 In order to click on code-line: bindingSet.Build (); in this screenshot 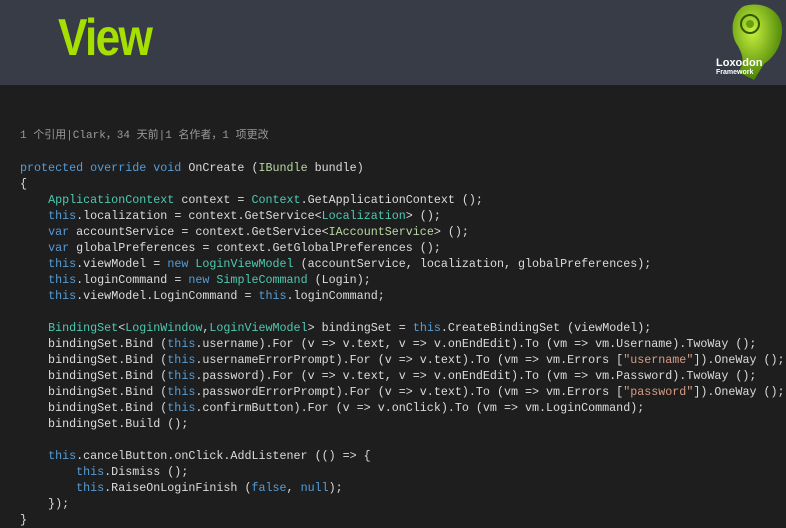, I will do `click(402, 424)`.